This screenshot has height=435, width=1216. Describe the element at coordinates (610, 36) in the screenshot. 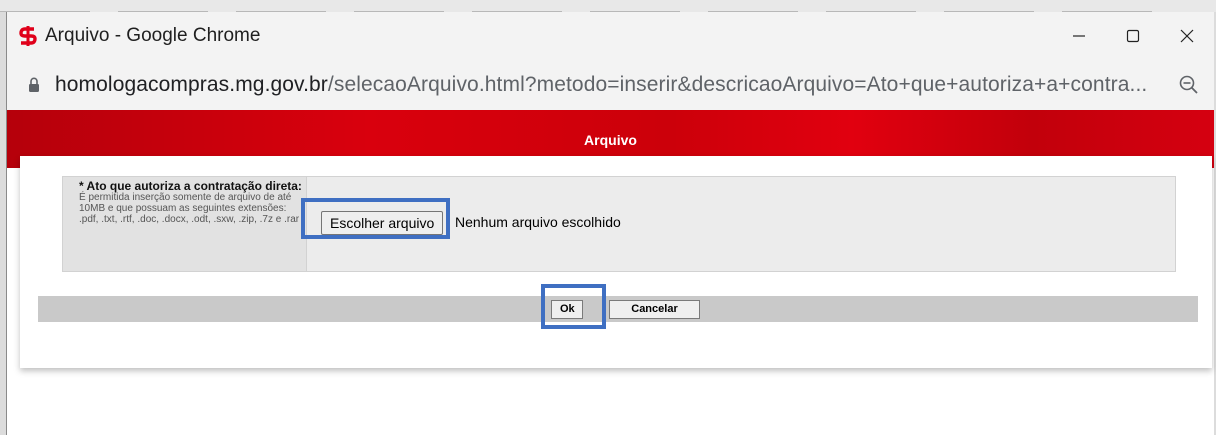

I see `title-bar: Arquivo - Google Chrome` at that location.